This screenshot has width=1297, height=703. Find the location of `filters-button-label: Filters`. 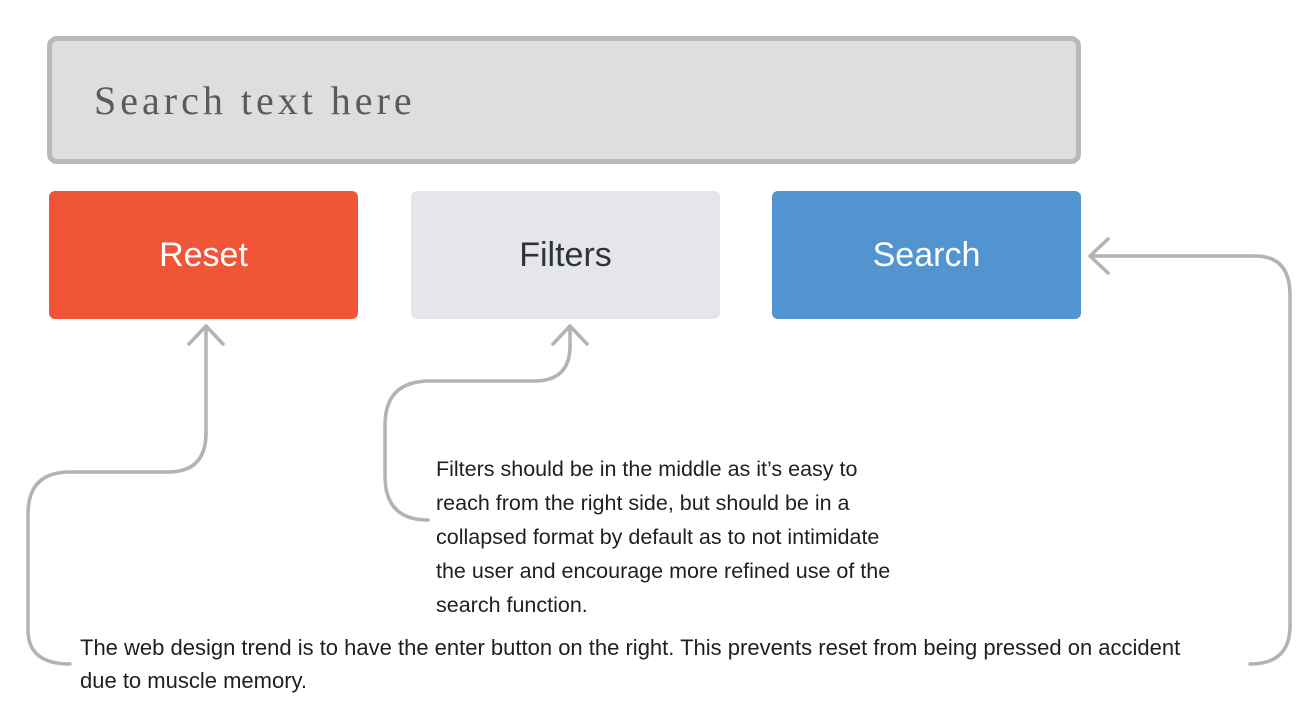

filters-button-label: Filters is located at coordinates (565, 254).